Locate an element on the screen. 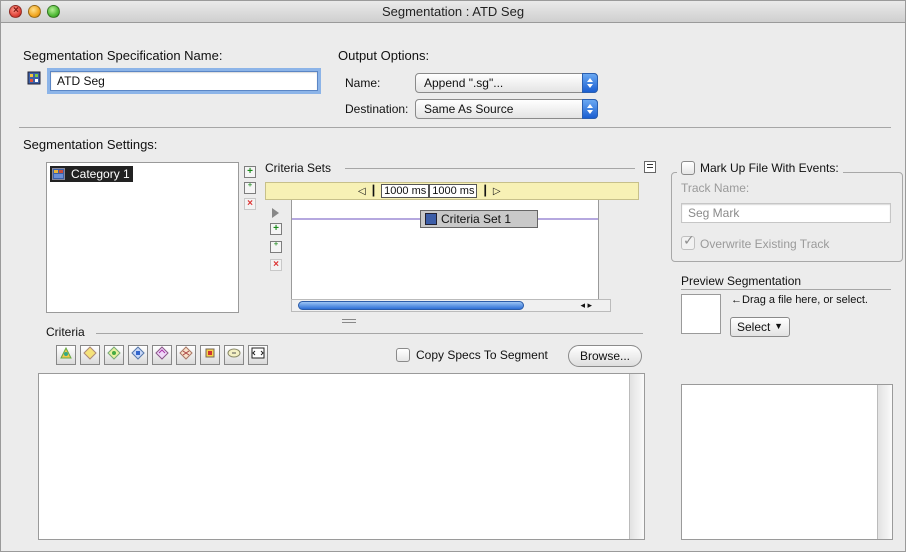 This screenshot has width=906, height=552. output-options-heading: Output Options: is located at coordinates (384, 55).